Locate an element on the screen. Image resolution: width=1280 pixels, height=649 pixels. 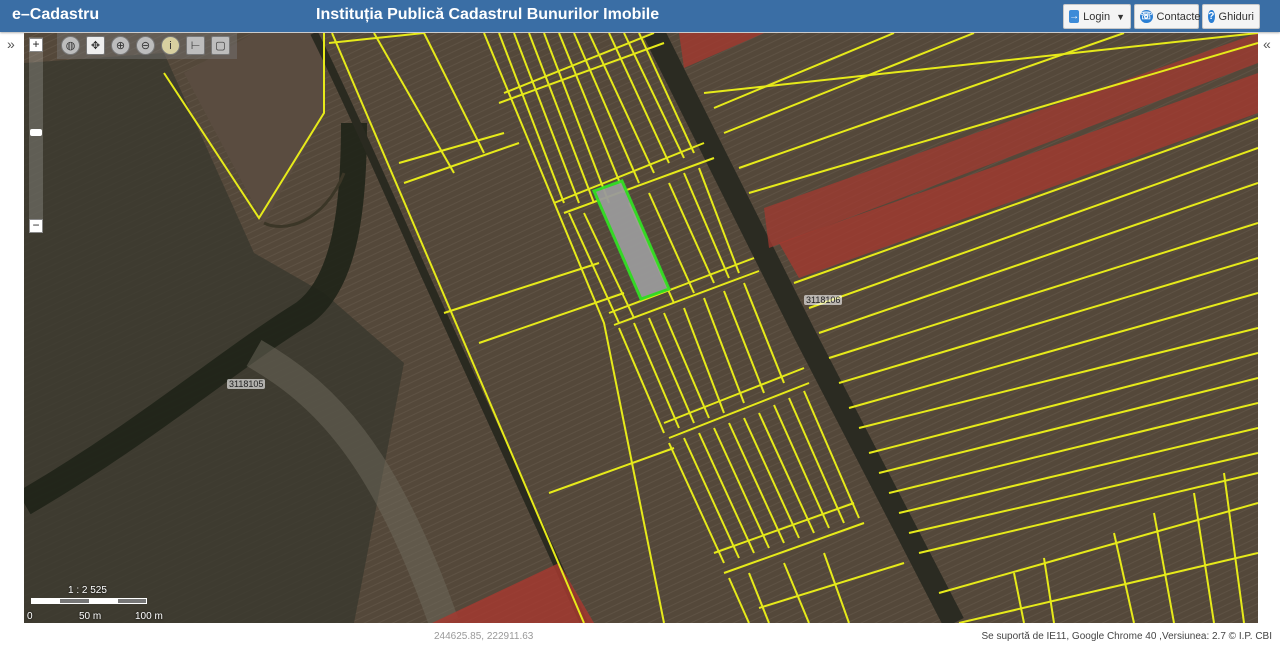
contacts-button: ☏ Contacte is located at coordinates (1167, 16).